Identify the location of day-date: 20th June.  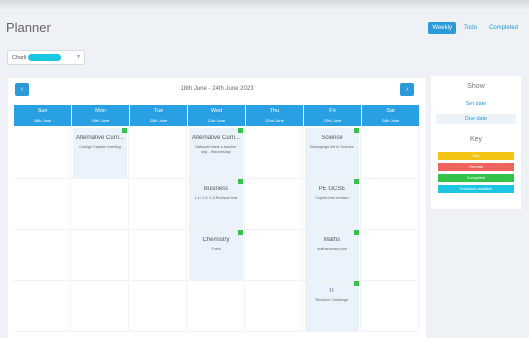
(158, 120).